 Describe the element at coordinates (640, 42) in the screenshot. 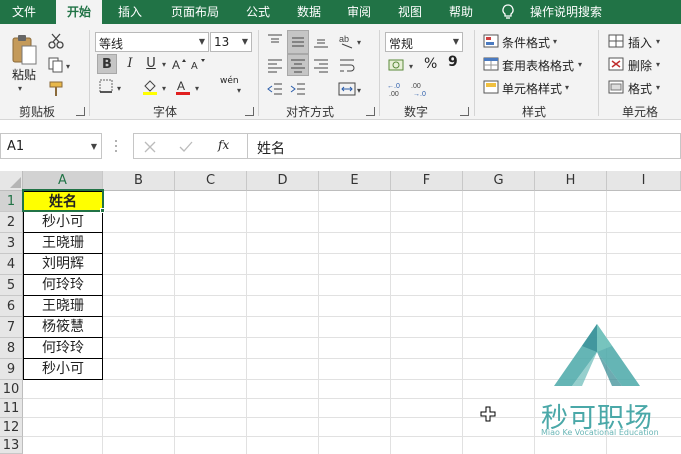

I see `insert-cells-button: 插入` at that location.